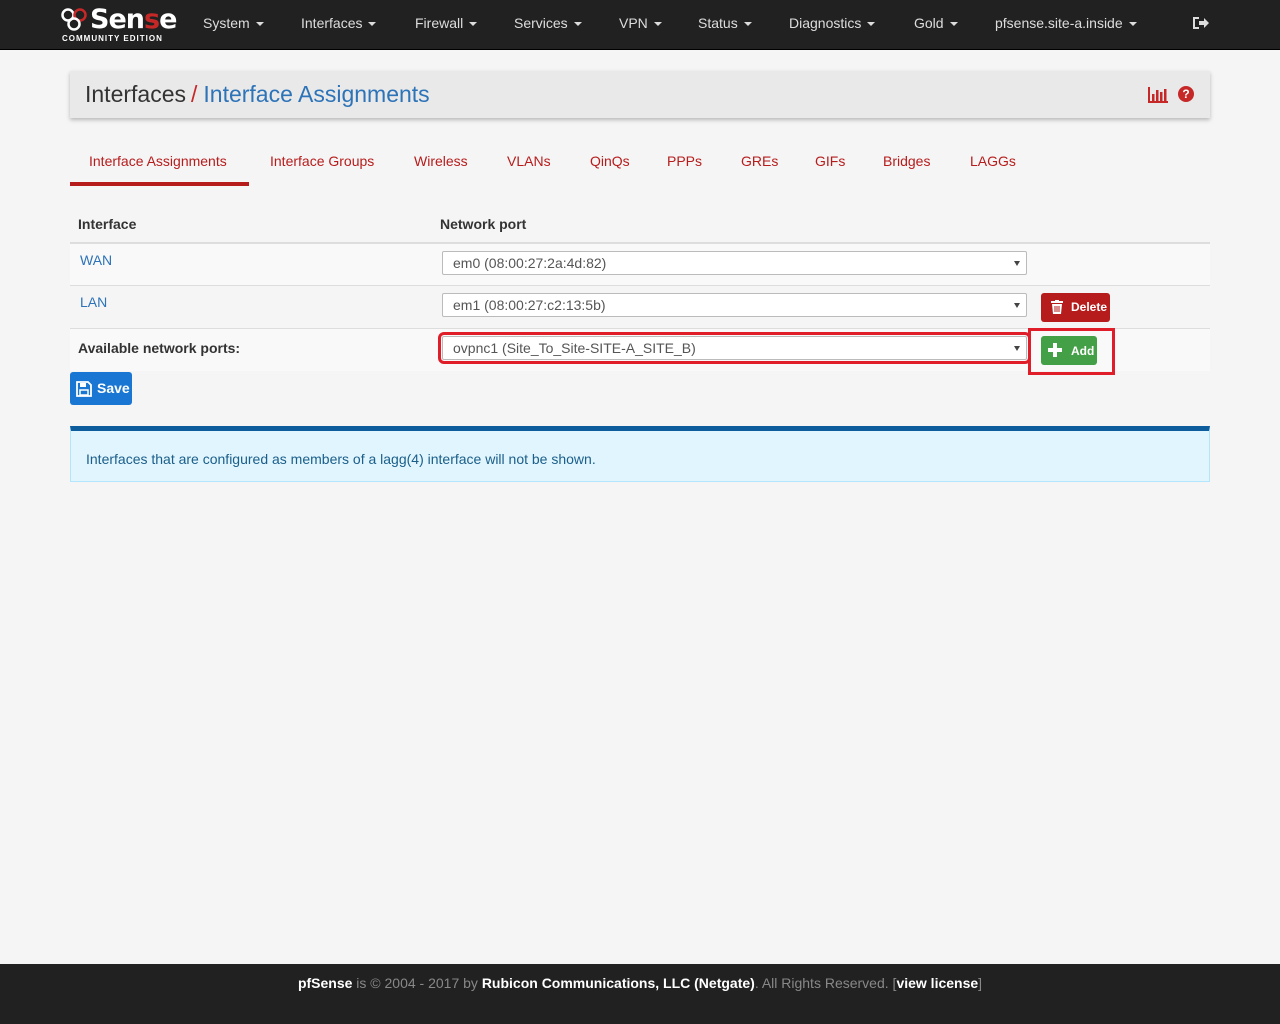  Describe the element at coordinates (339, 25) in the screenshot. I see `nav-interfaces: Interfaces` at that location.